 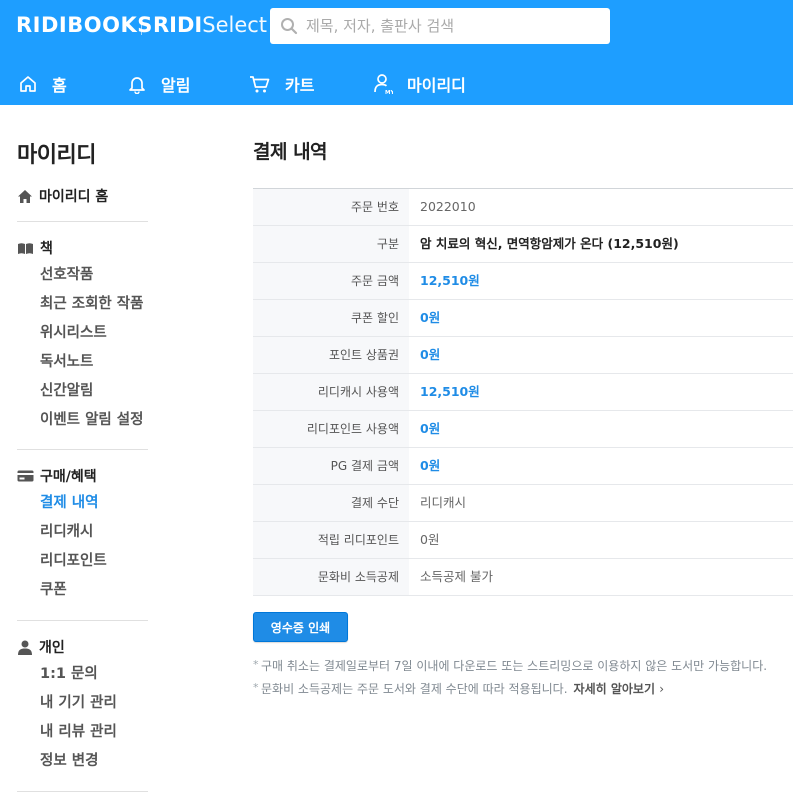 I want to click on gnb-myridi: MY 마이리디, so click(x=419, y=84).